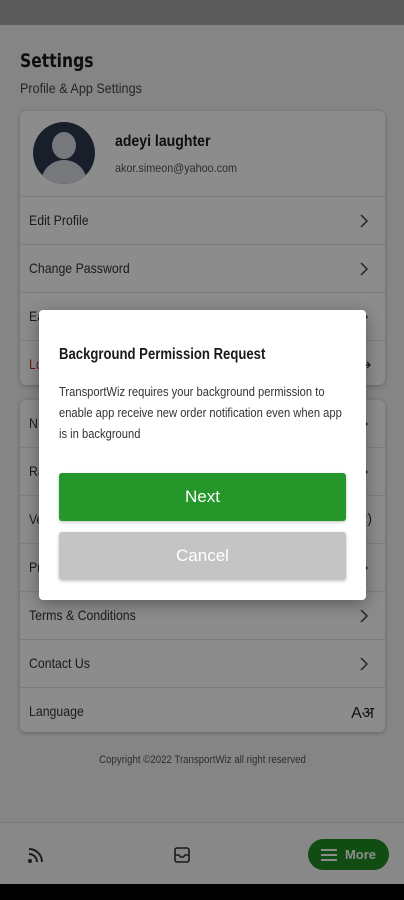  Describe the element at coordinates (202, 497) in the screenshot. I see `next-button: Next` at that location.